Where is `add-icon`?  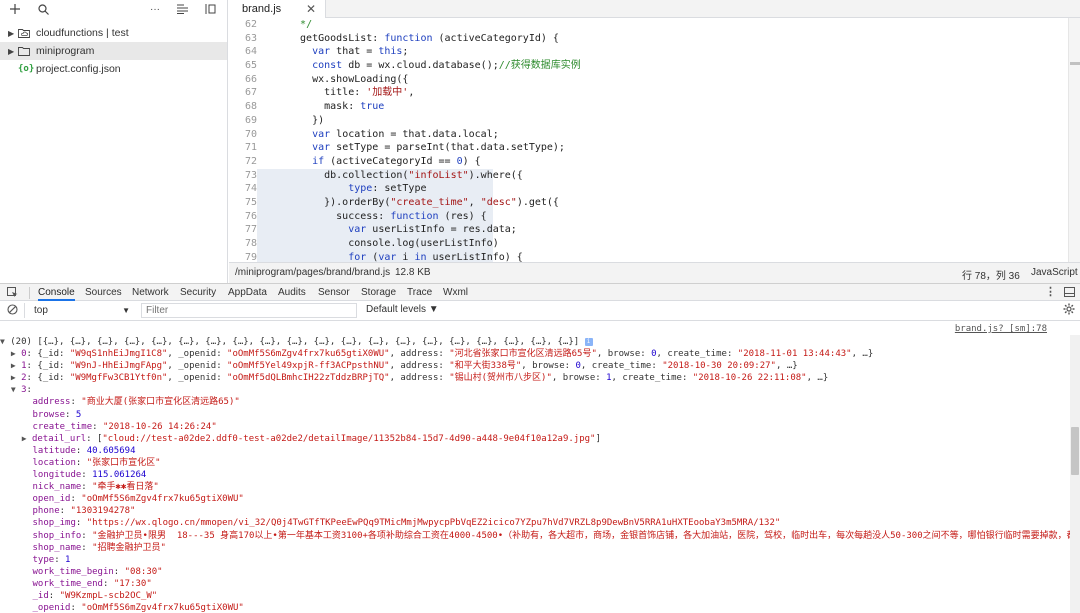 add-icon is located at coordinates (15, 9).